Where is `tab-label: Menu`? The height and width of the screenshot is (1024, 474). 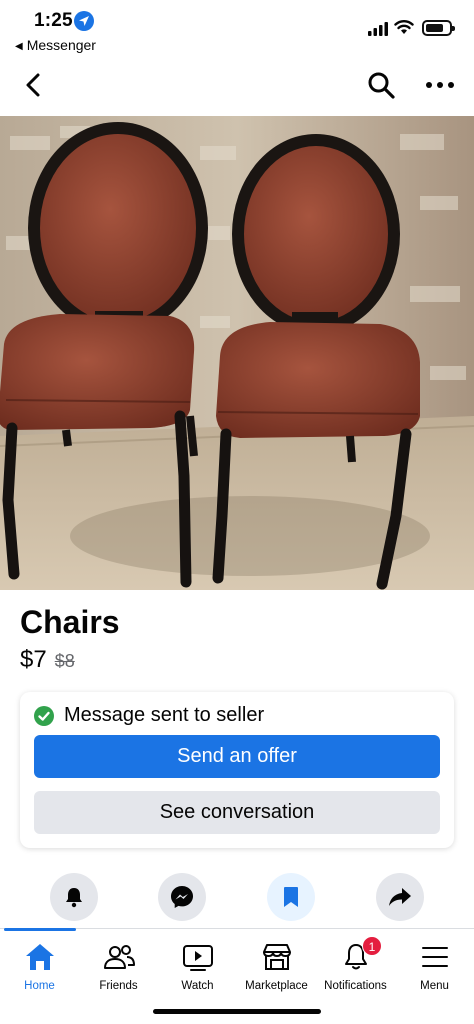
tab-label: Menu is located at coordinates (434, 986).